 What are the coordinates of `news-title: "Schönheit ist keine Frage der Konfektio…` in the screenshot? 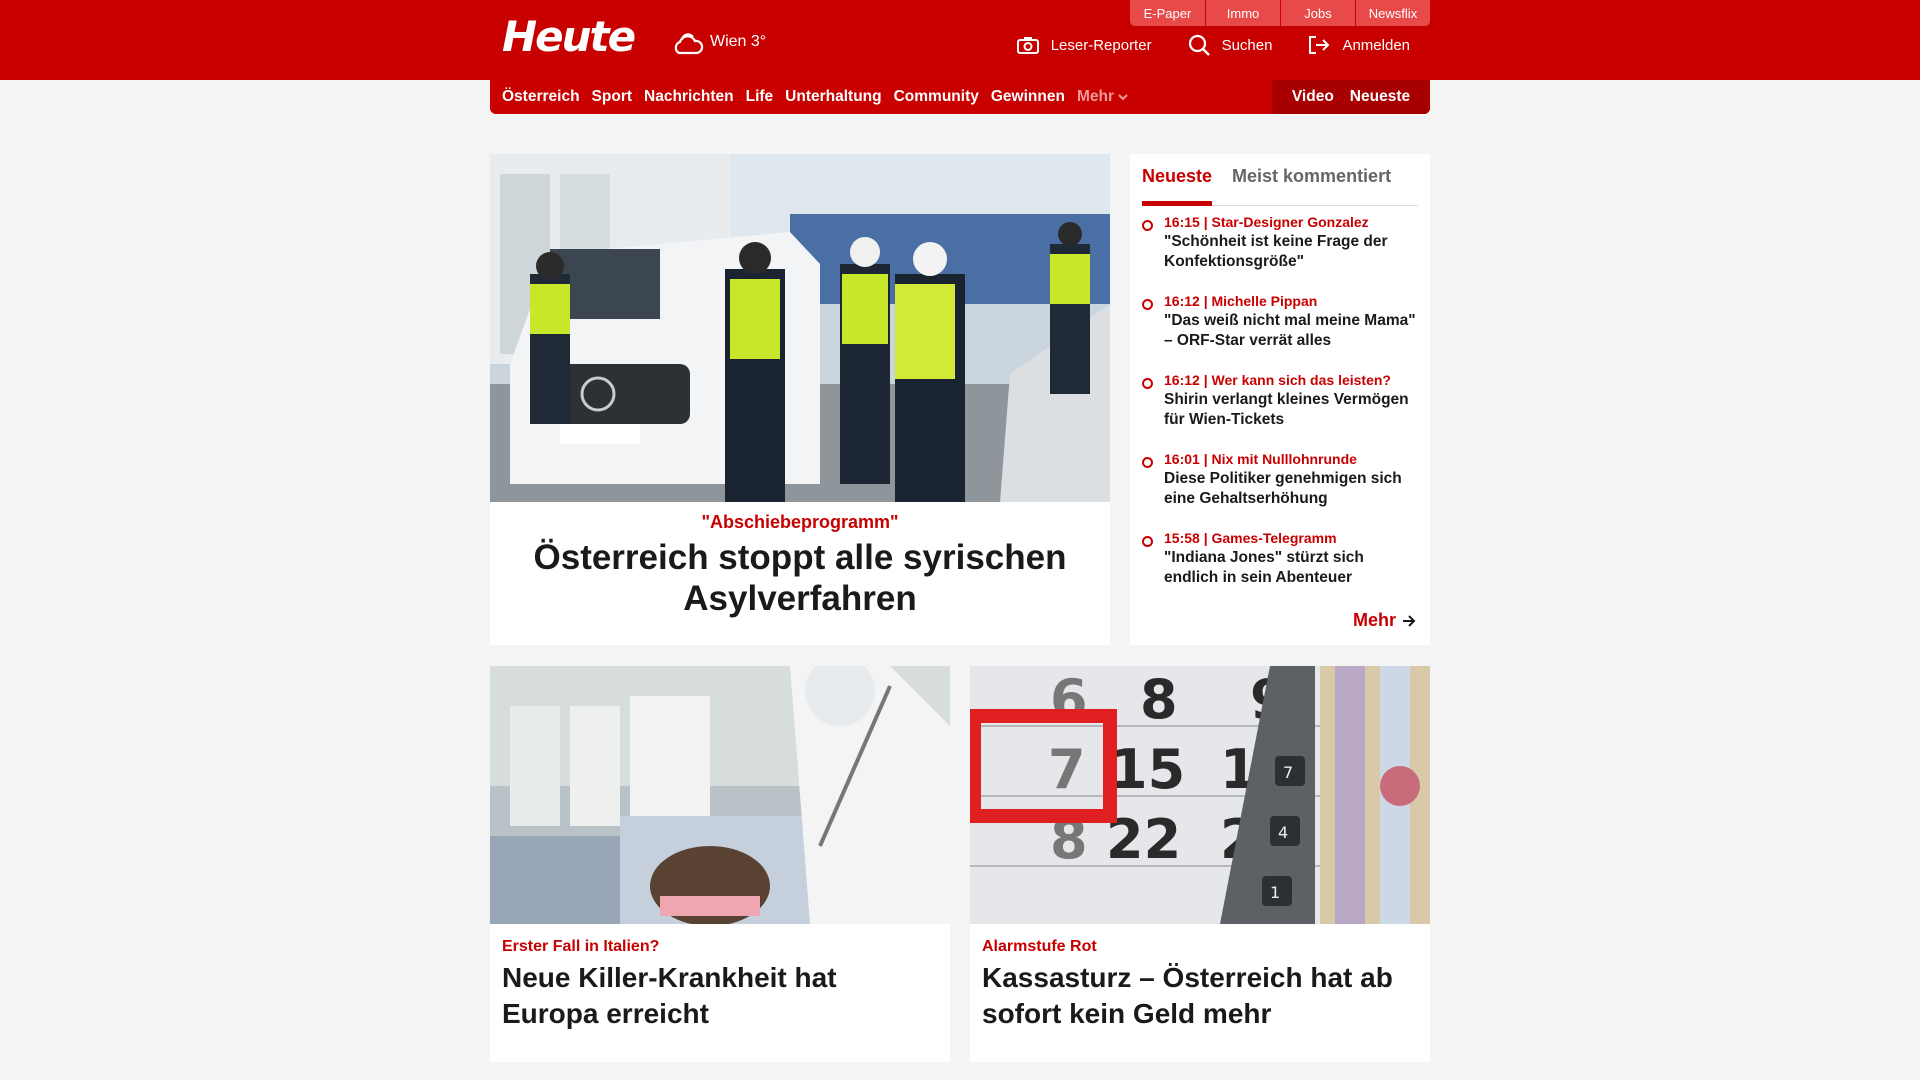 It's located at (1291, 252).